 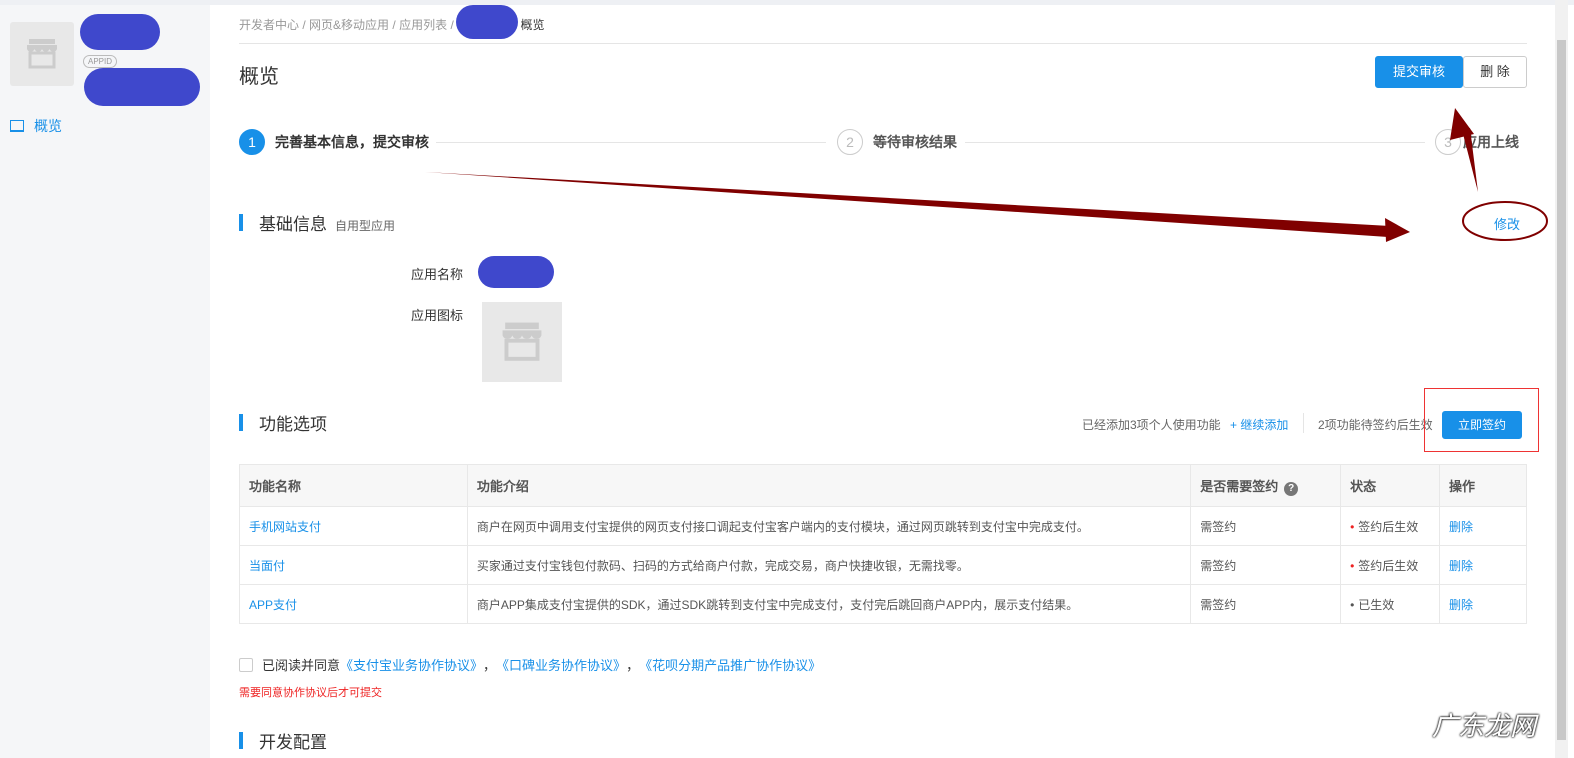 I want to click on annotation-box, so click(x=1481, y=420).